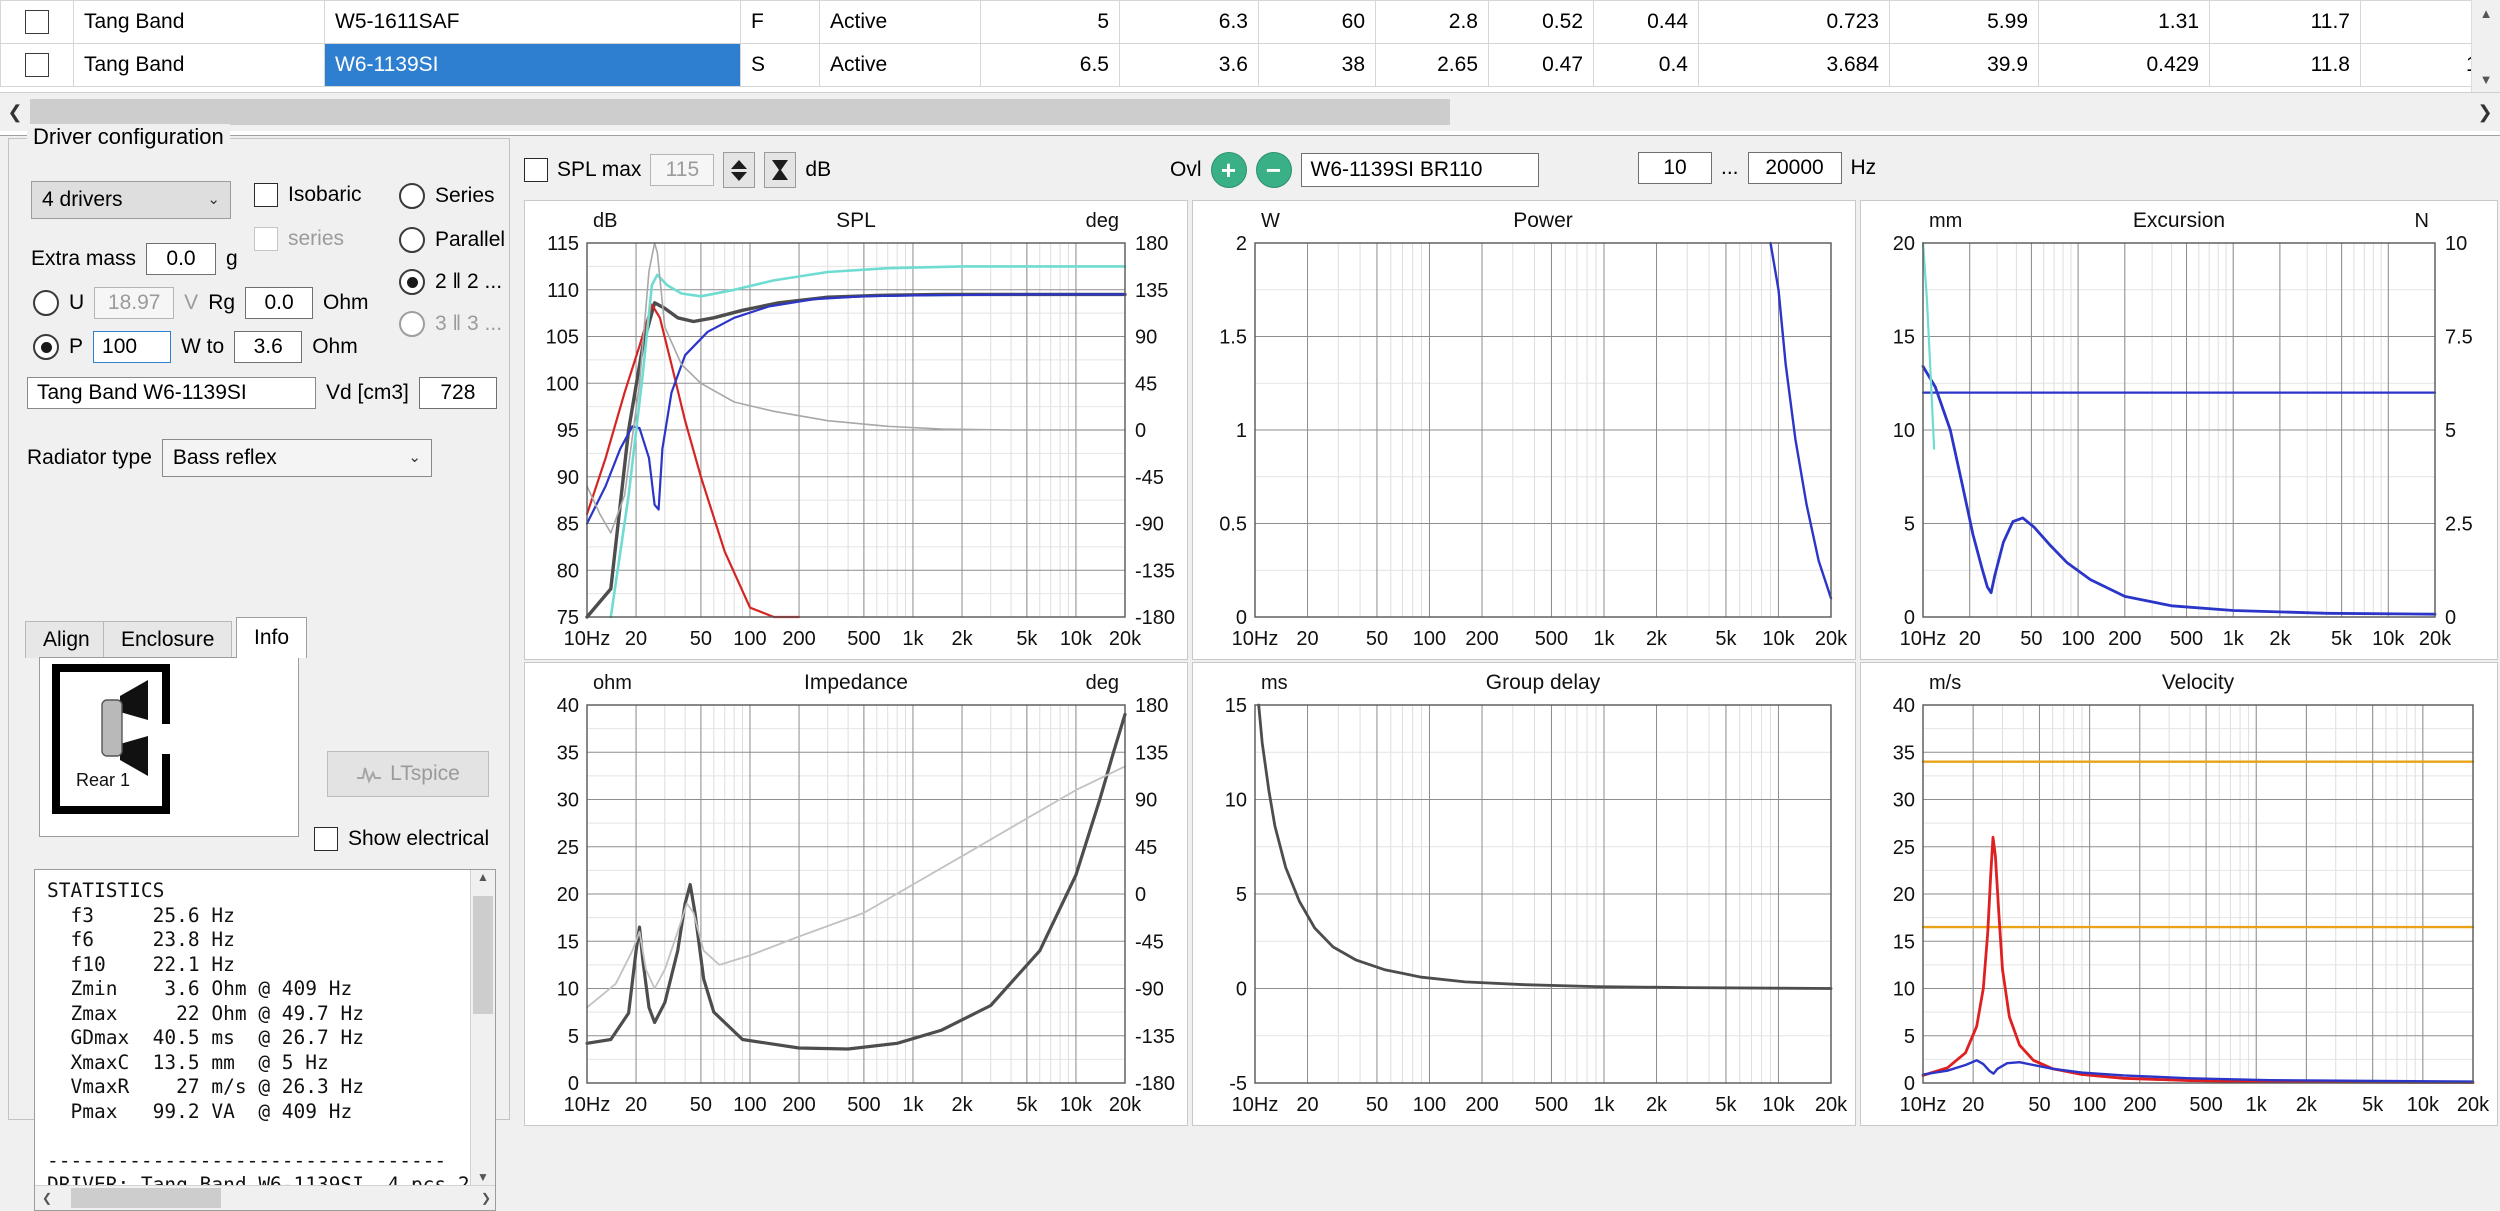  I want to click on spl-max-checkbox, so click(536, 170).